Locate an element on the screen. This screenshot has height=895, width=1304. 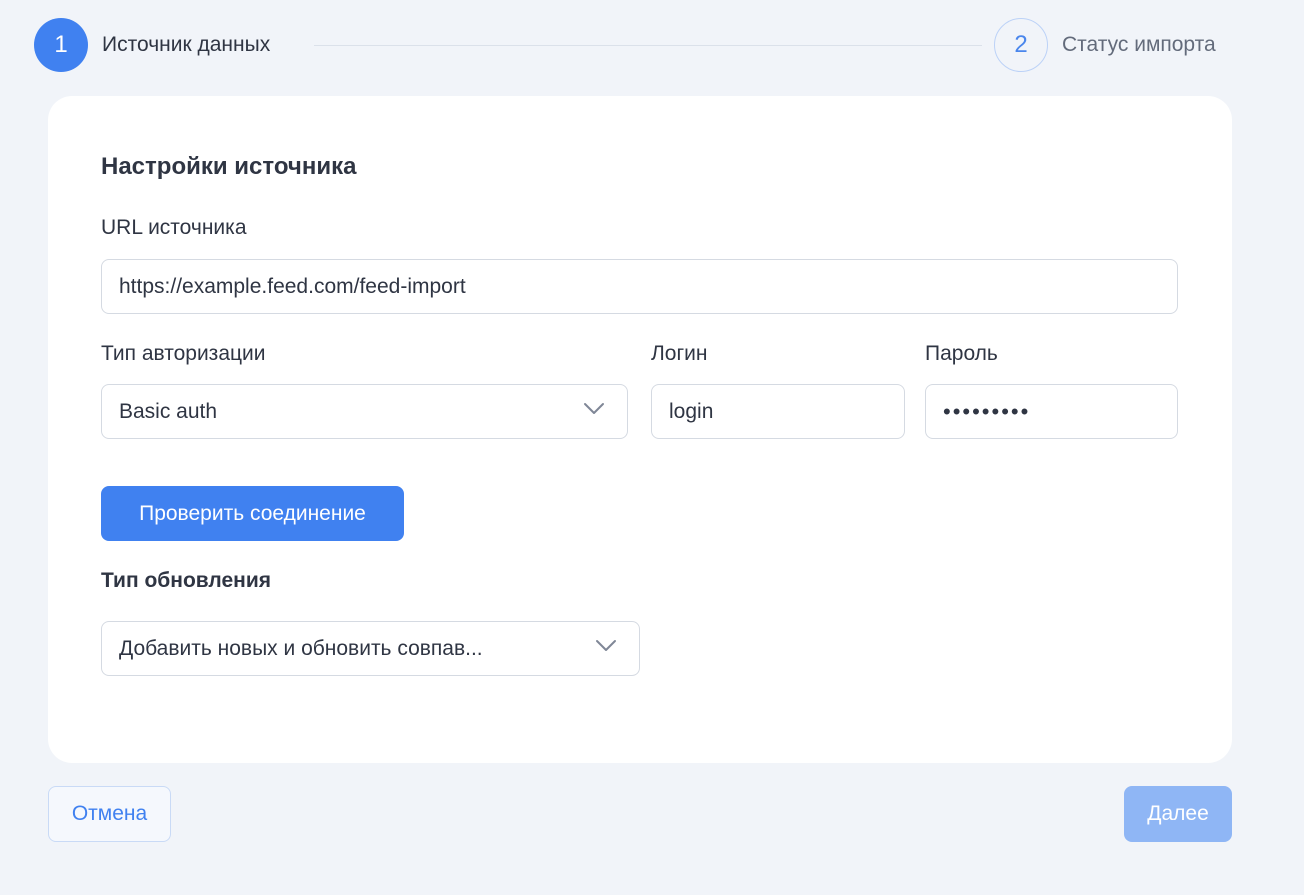
update-type-label: Тип обновления is located at coordinates (186, 580).